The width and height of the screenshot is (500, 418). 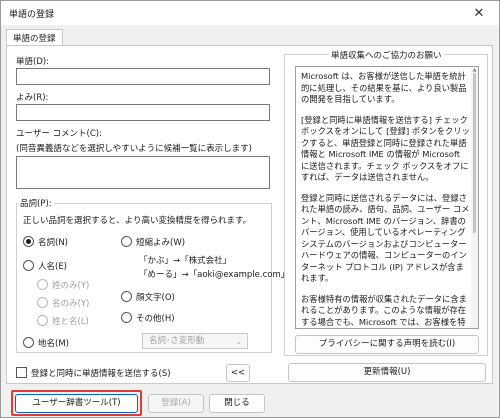 What do you see at coordinates (53, 267) in the screenshot?
I see `radio-person-label: 人名(E)` at bounding box center [53, 267].